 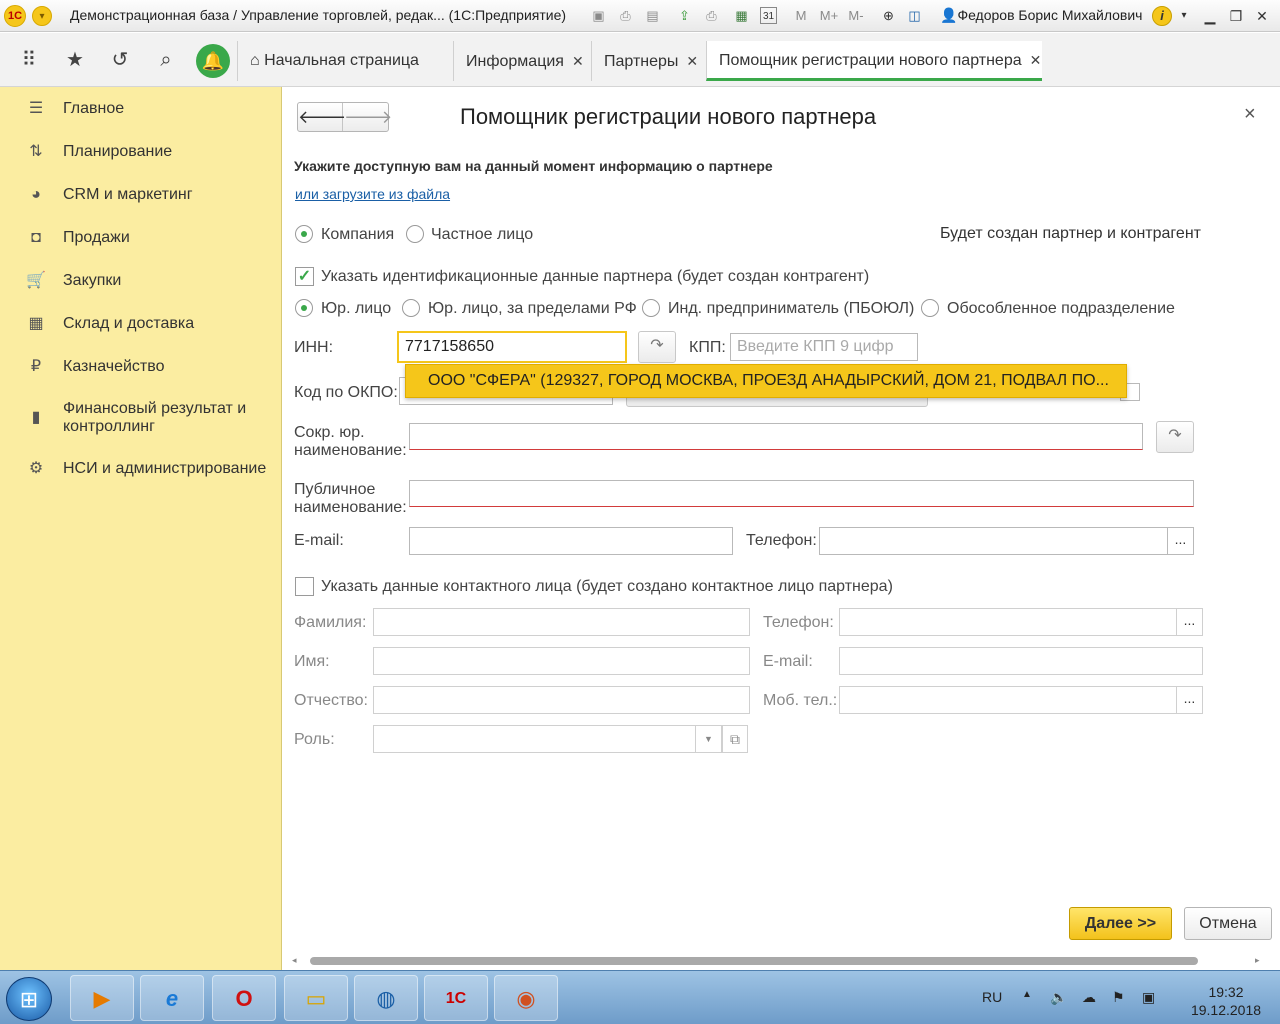 I want to click on contact-phone-input, so click(x=1008, y=622).